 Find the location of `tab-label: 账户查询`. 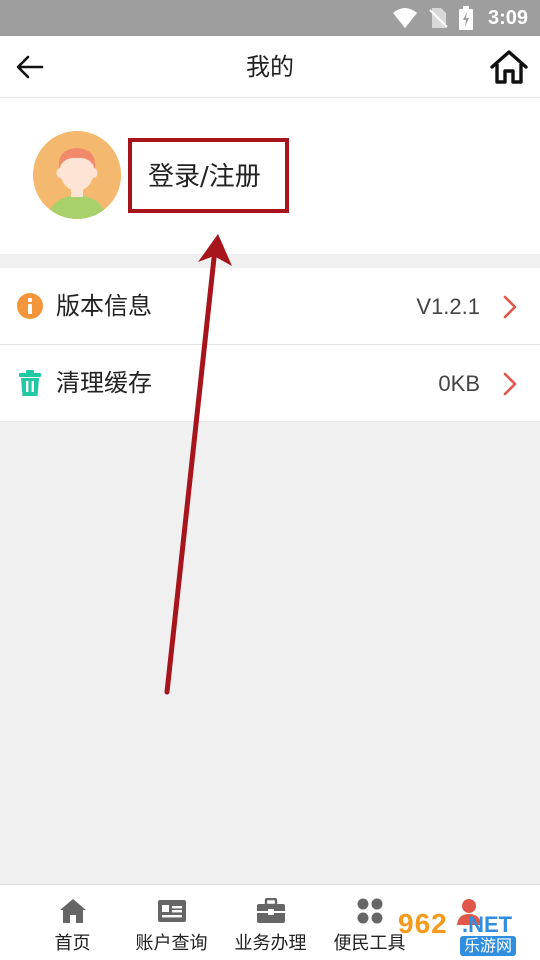

tab-label: 账户查询 is located at coordinates (171, 943).